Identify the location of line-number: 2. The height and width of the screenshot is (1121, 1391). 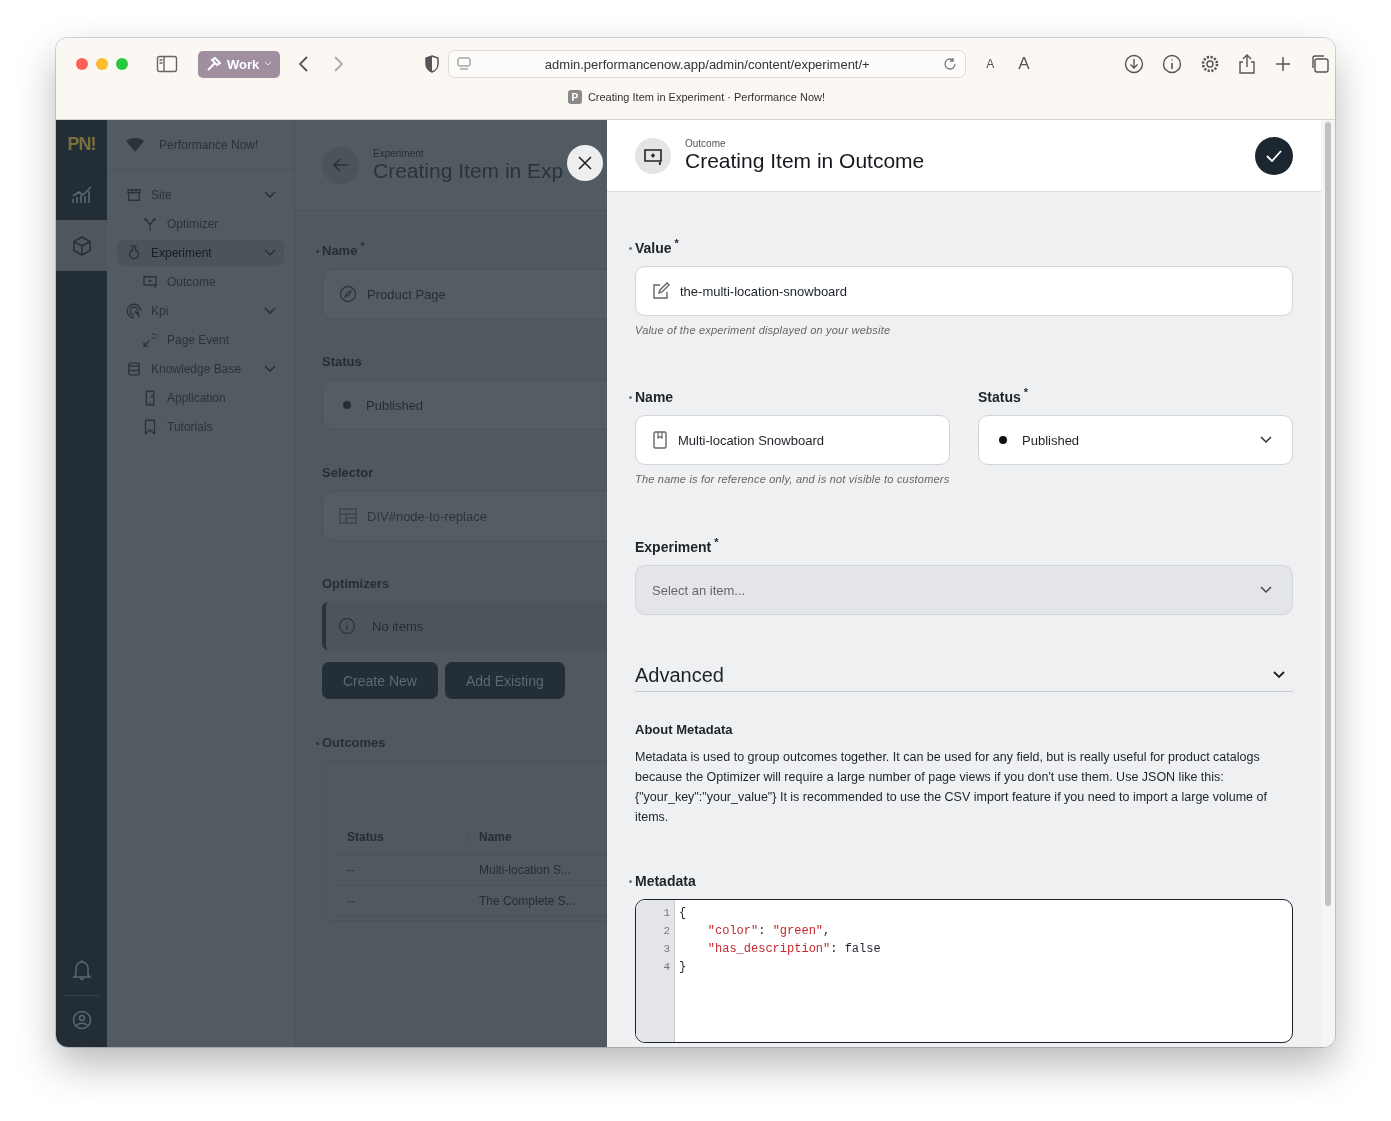
(666, 931).